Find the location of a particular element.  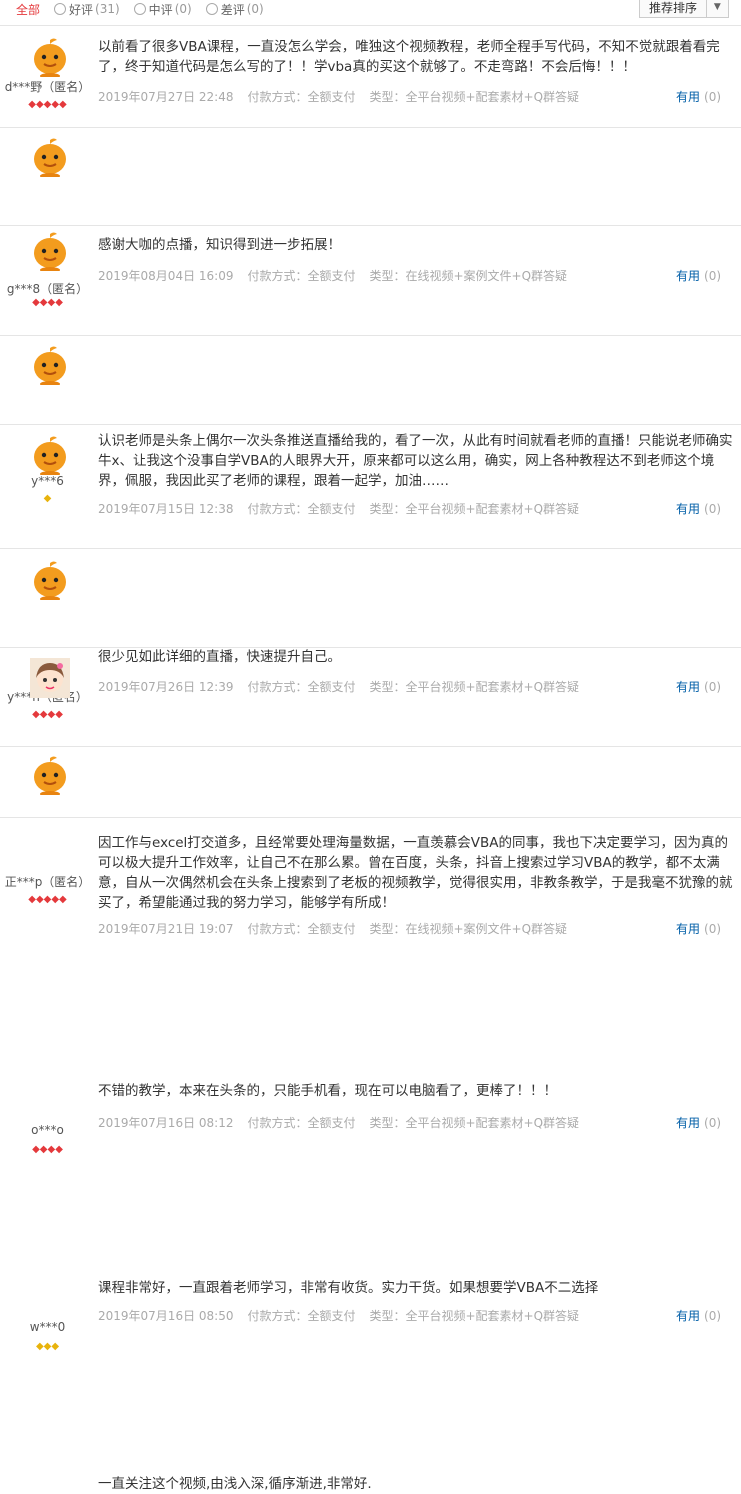

filter-all: 全部 is located at coordinates (28, 9).